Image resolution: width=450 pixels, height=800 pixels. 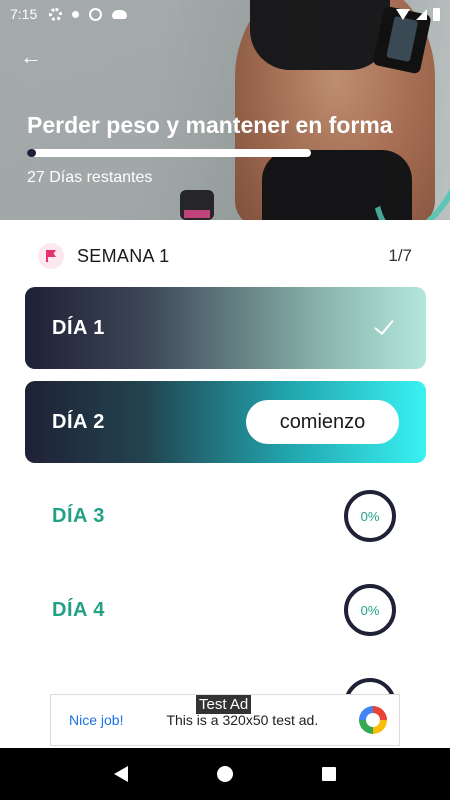 I want to click on cloud-icon, so click(x=120, y=14).